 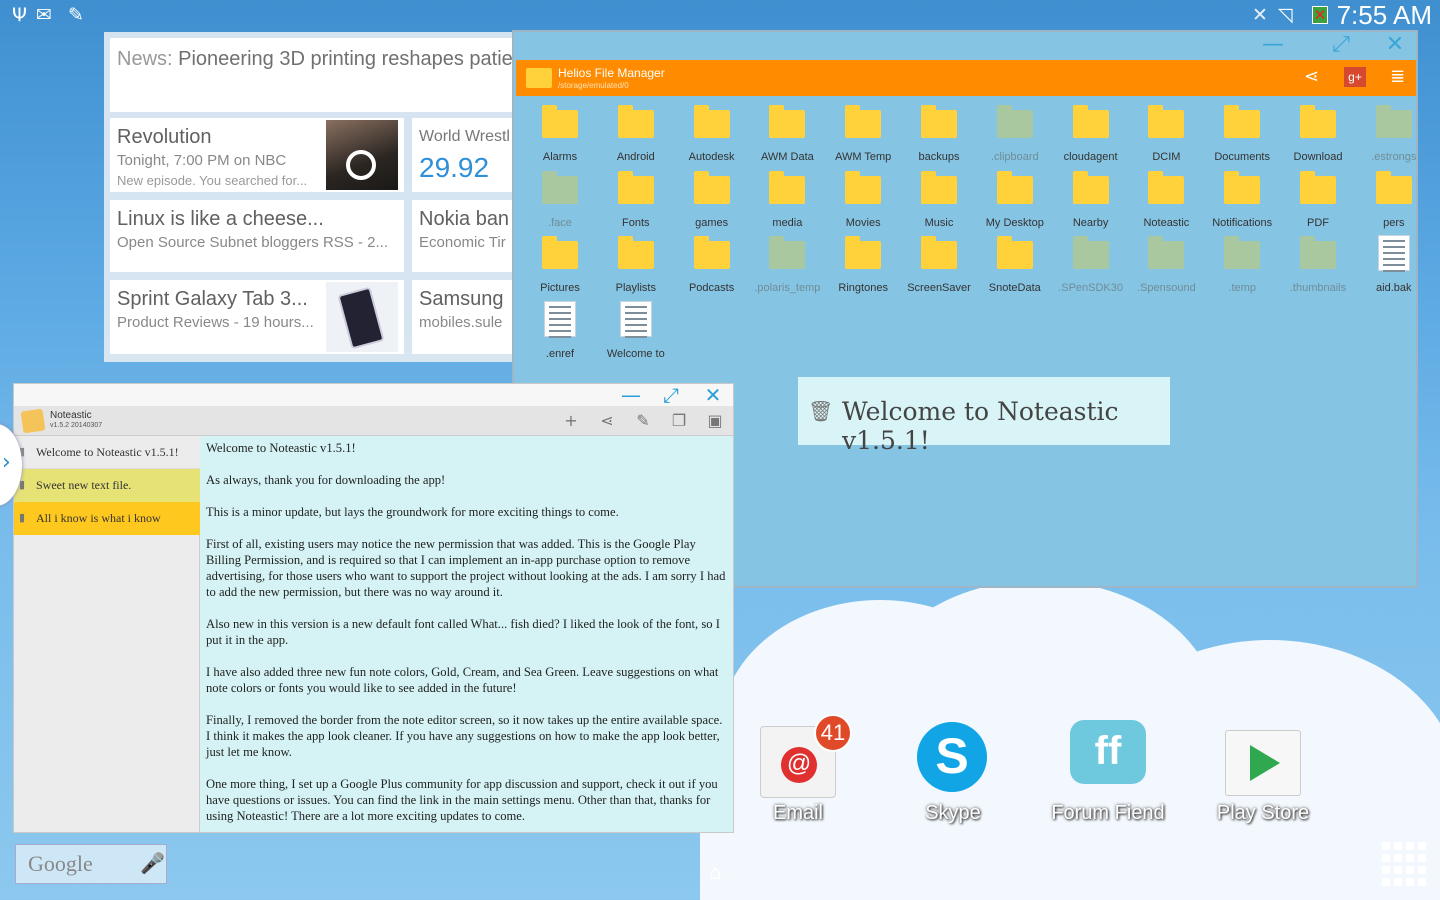 What do you see at coordinates (467, 236) in the screenshot?
I see `news-card: Nokia ban Economic Tir` at bounding box center [467, 236].